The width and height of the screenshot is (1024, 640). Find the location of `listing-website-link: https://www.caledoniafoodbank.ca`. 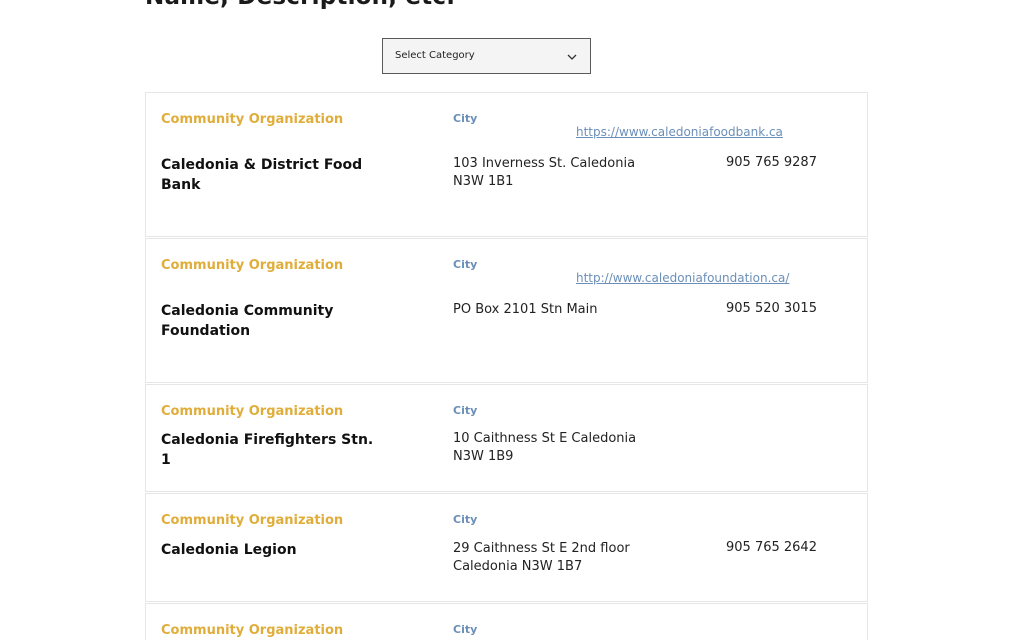

listing-website-link: https://www.caledoniafoodbank.ca is located at coordinates (679, 132).